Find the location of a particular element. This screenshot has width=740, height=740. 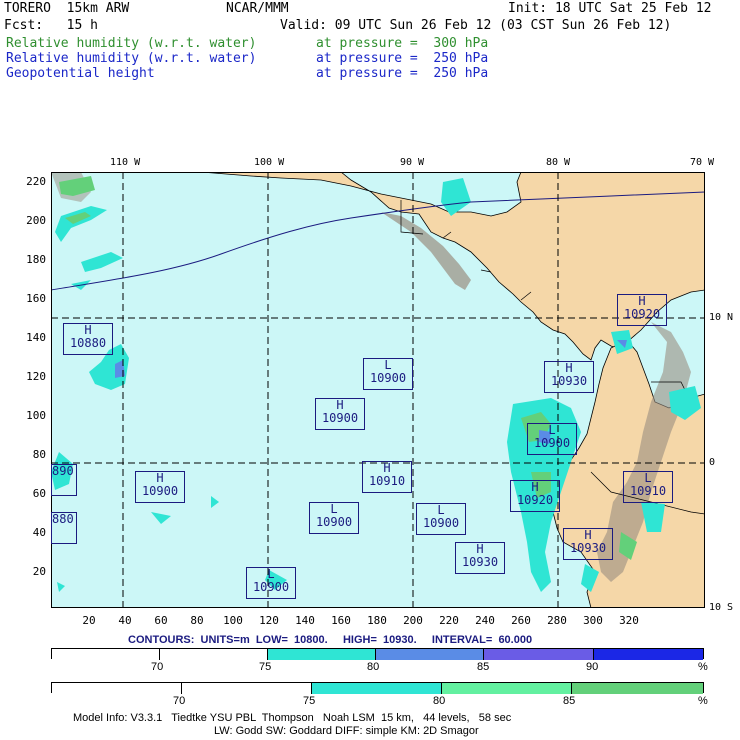

lon-label-110w: 110 W is located at coordinates (125, 162).